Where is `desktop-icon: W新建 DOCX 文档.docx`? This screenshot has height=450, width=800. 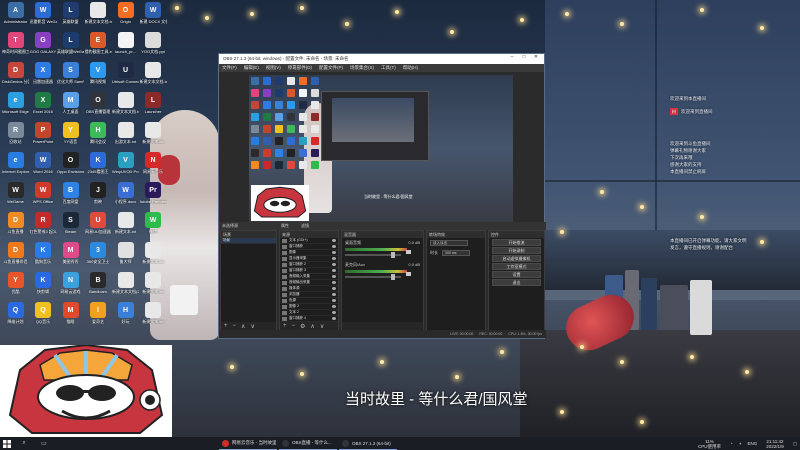 desktop-icon: W新建 DOCX 文档.docx is located at coordinates (153, 17).